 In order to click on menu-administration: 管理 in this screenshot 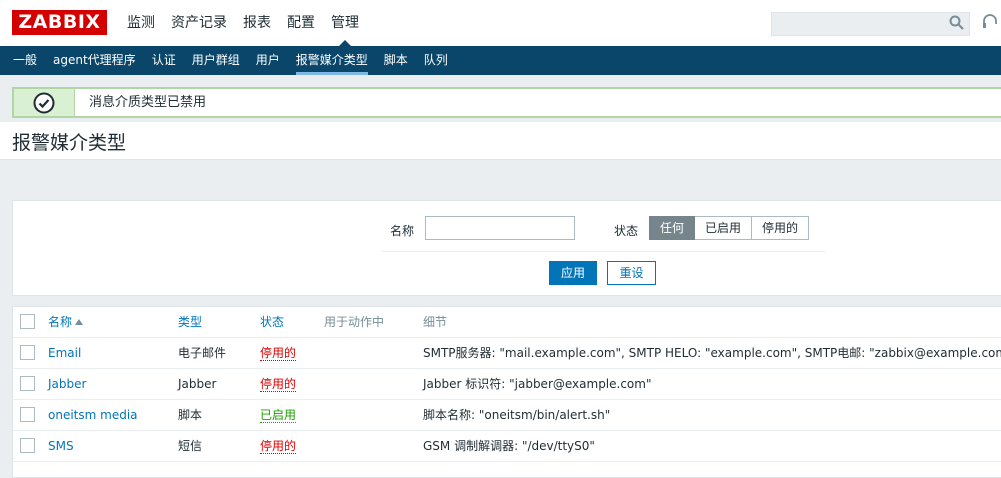, I will do `click(345, 23)`.